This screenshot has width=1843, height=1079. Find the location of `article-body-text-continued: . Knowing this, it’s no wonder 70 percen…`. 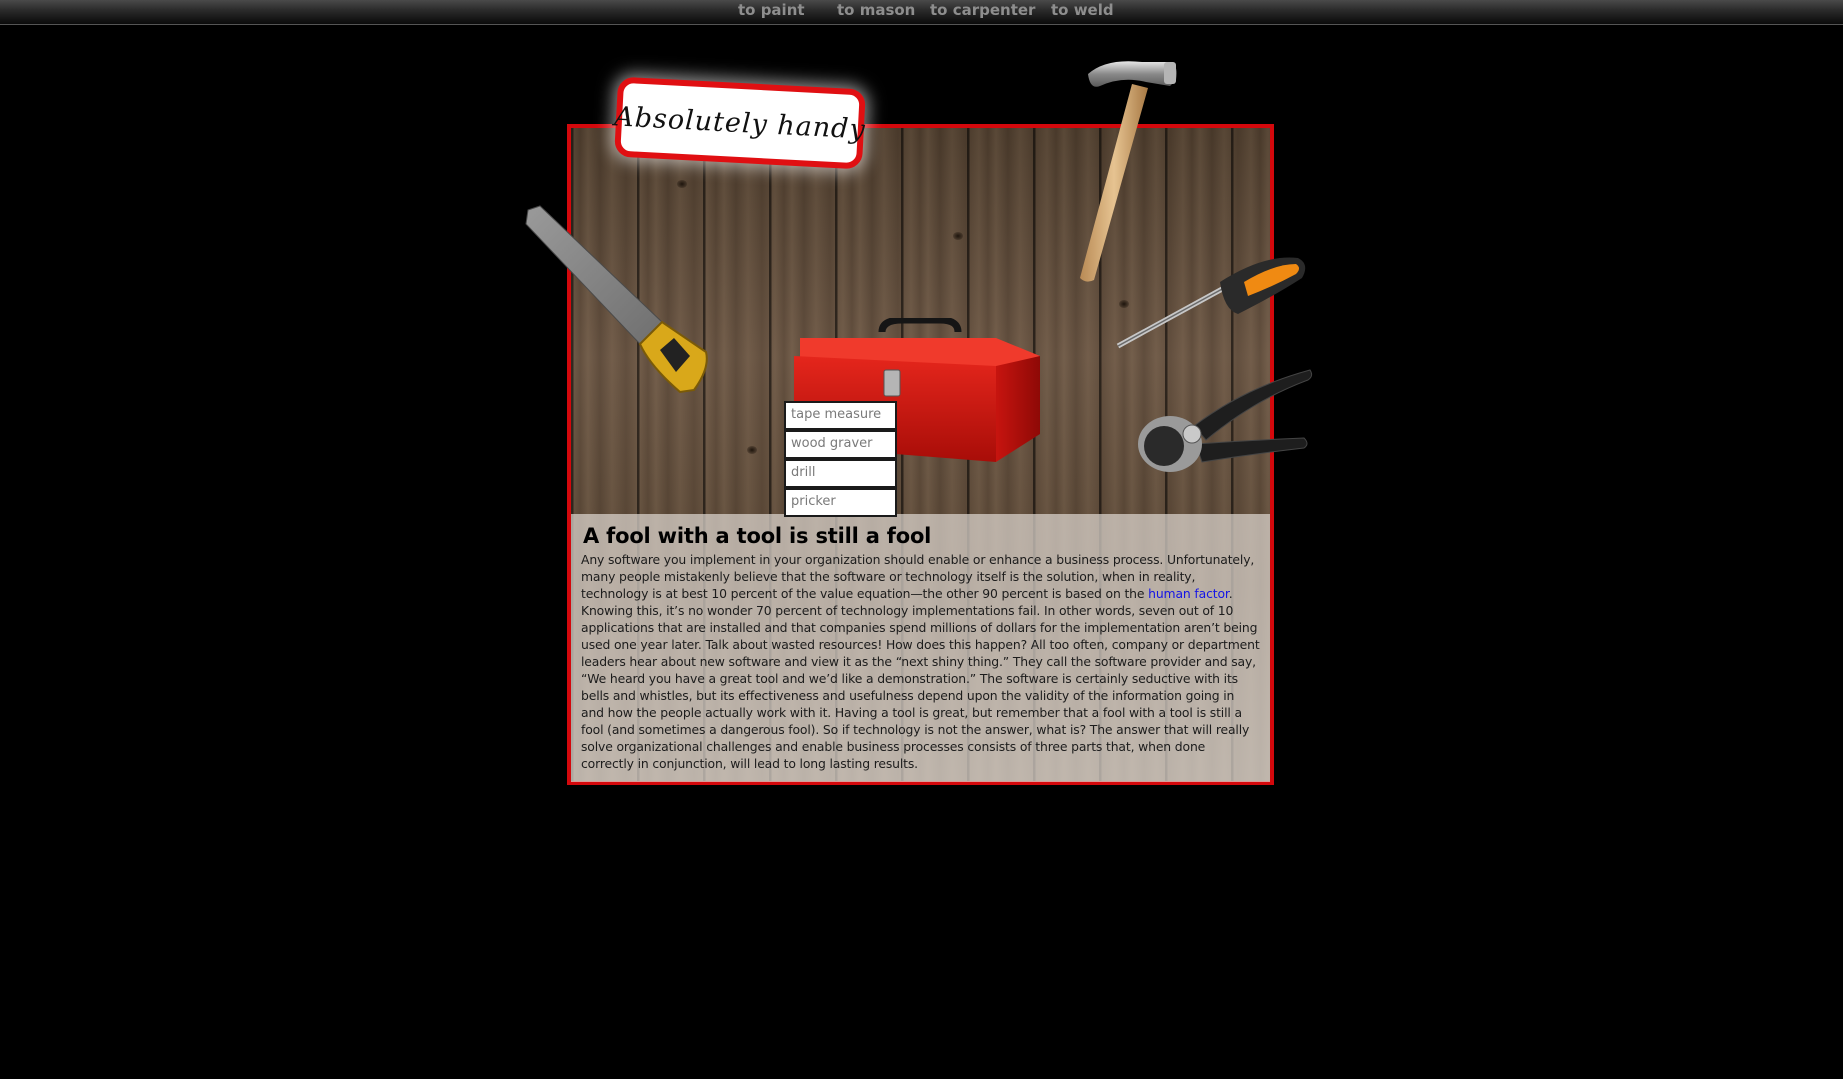

article-body-text-continued: . Knowing this, it’s no wonder 70 percen… is located at coordinates (920, 678).